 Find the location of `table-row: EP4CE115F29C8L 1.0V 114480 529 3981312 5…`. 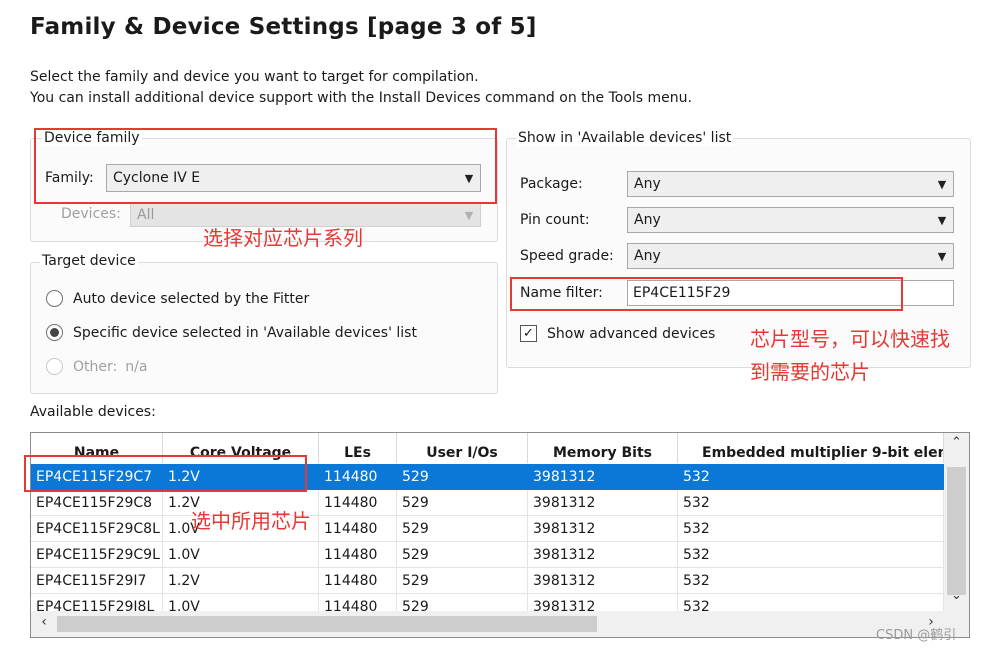

table-row: EP4CE115F29C8L 1.0V 114480 529 3981312 5… is located at coordinates (487, 529).